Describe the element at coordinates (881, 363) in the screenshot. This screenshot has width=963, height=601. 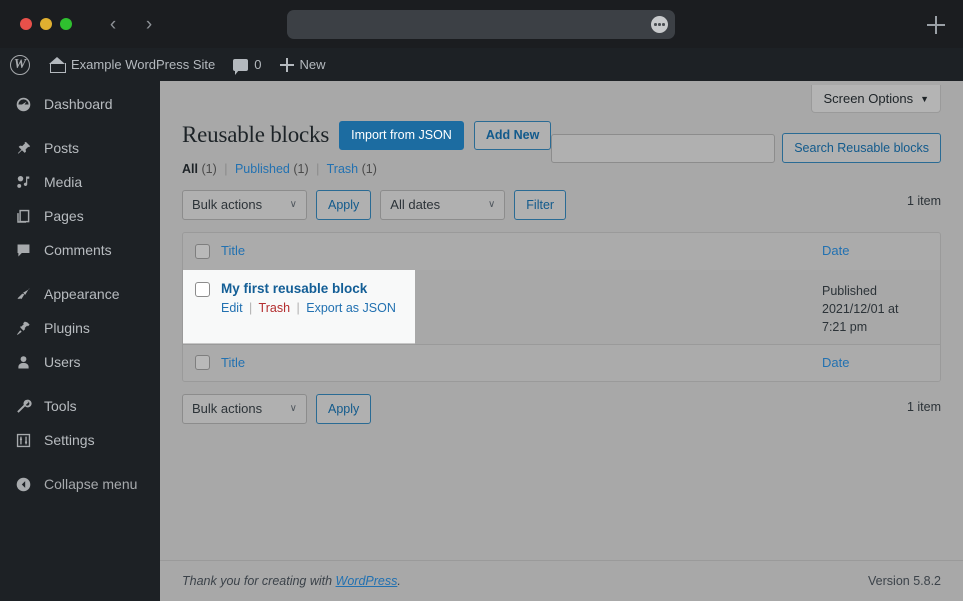
I see `column-footer-date: Date` at that location.